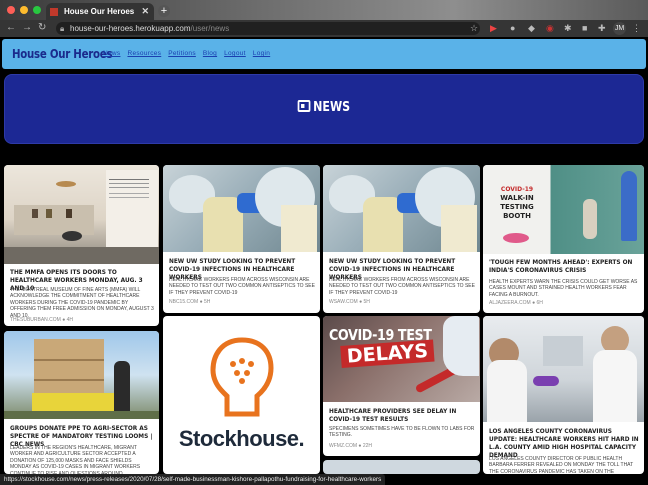 This screenshot has height=485, width=648. I want to click on banner-heading: NEWS, so click(324, 107).